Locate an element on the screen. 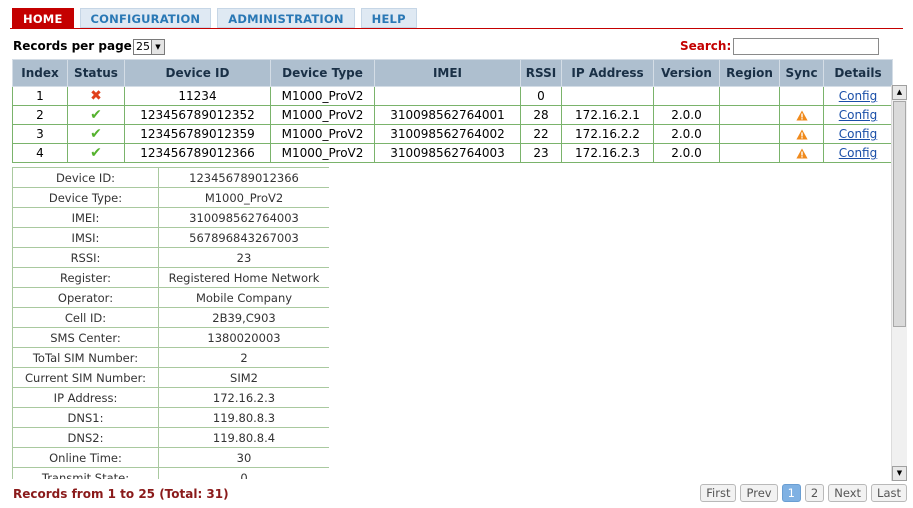 This screenshot has height=508, width=913. cell-rssi: 28 is located at coordinates (541, 115).